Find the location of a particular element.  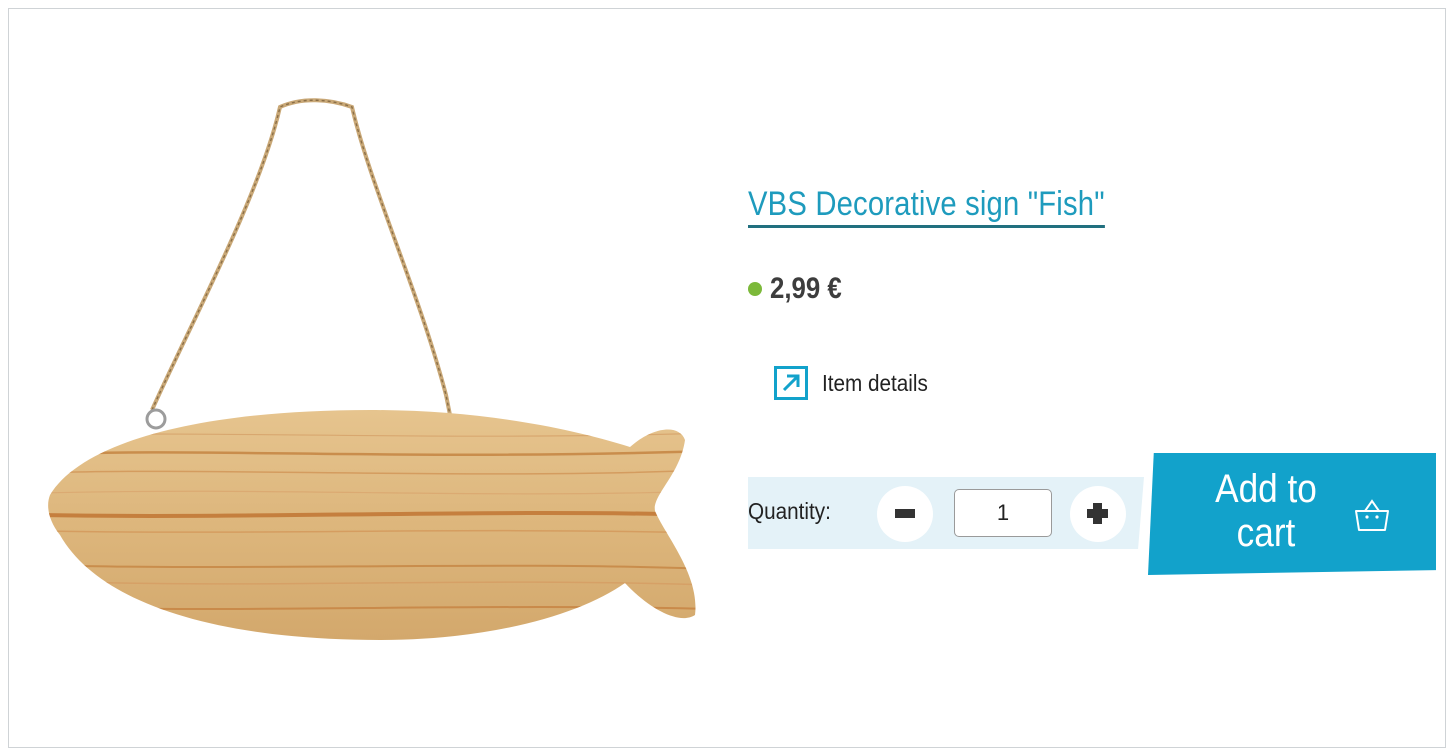

add-to-cart-label: Add to cart is located at coordinates (1266, 511).